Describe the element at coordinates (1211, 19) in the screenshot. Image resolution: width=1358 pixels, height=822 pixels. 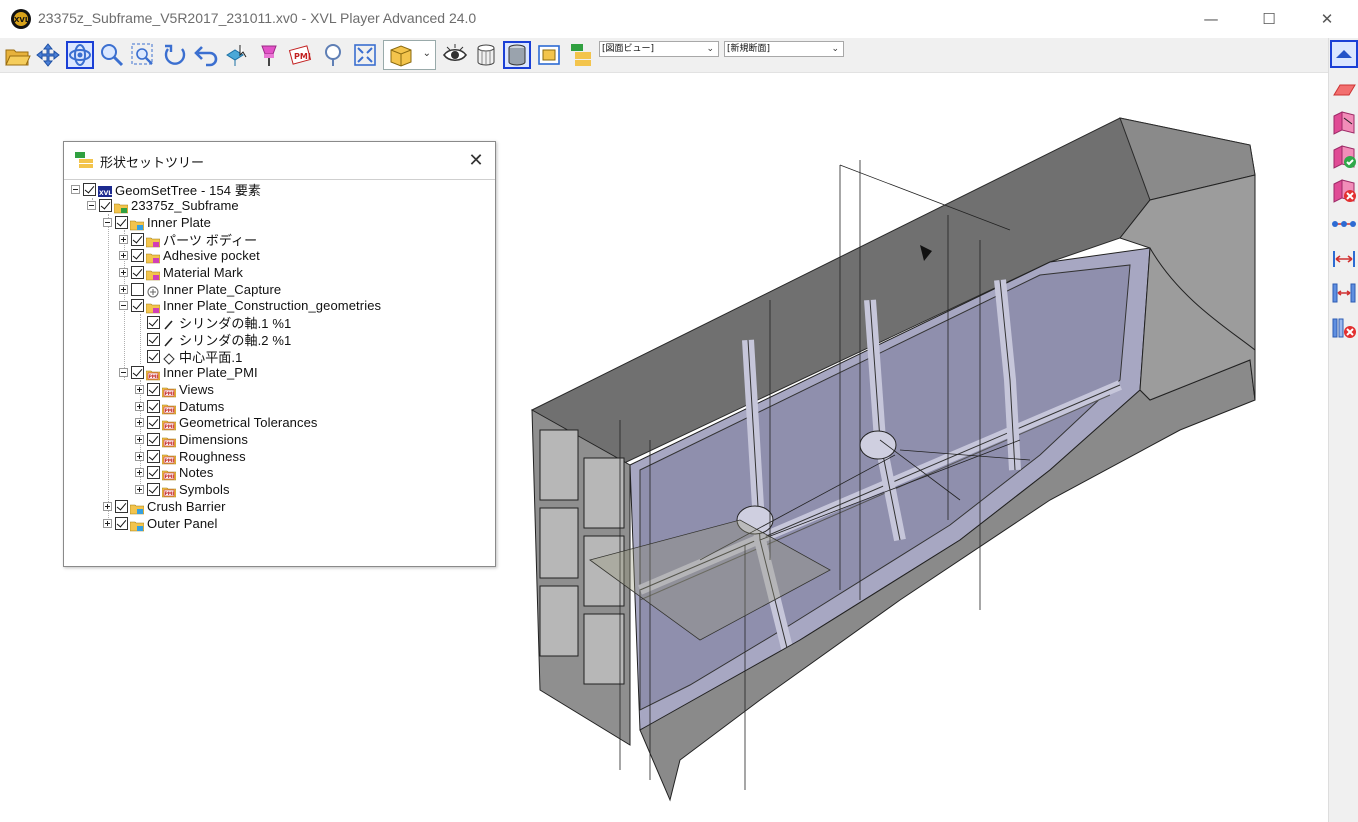
I see `minimize-button: —` at that location.